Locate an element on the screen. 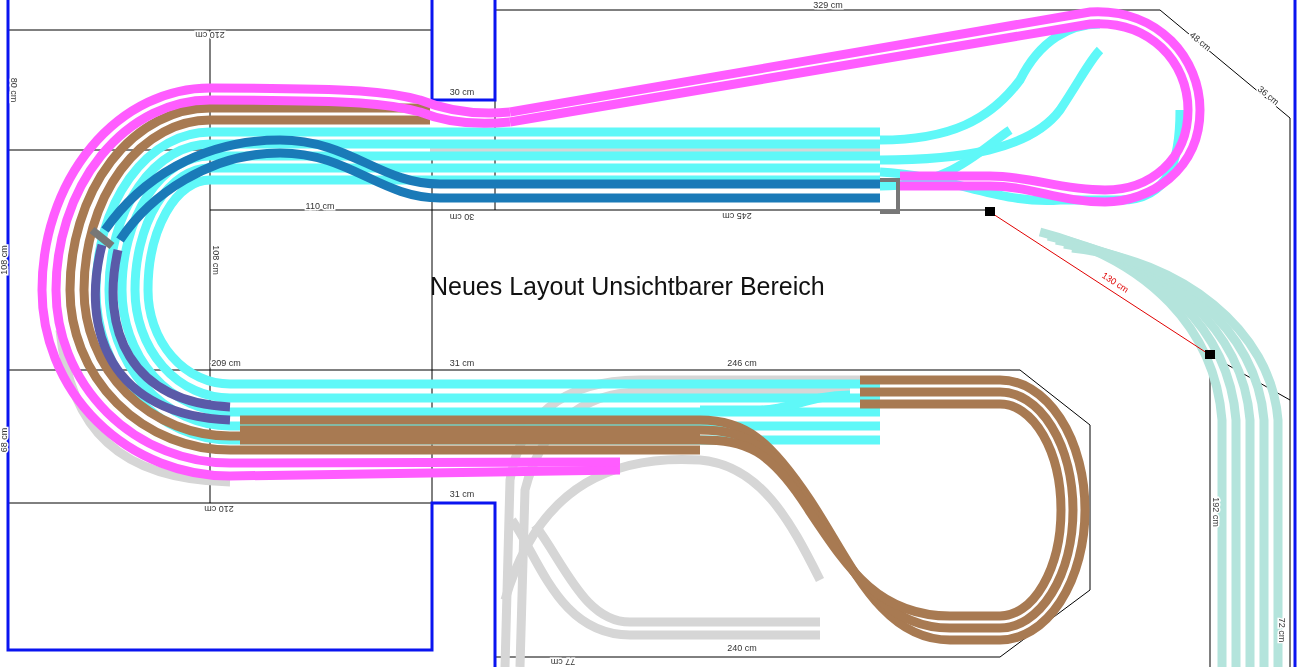  dimension-label: 77 cm is located at coordinates (563, 661).